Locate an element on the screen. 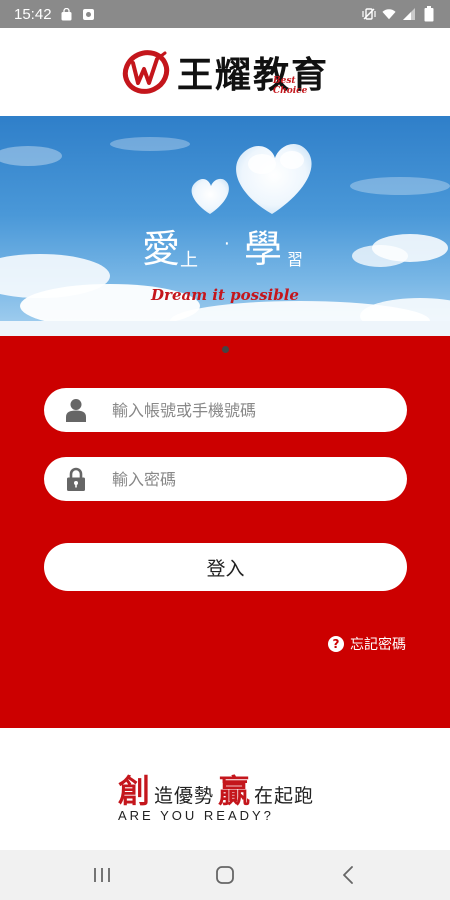 The image size is (450, 900). user-icon is located at coordinates (76, 410).